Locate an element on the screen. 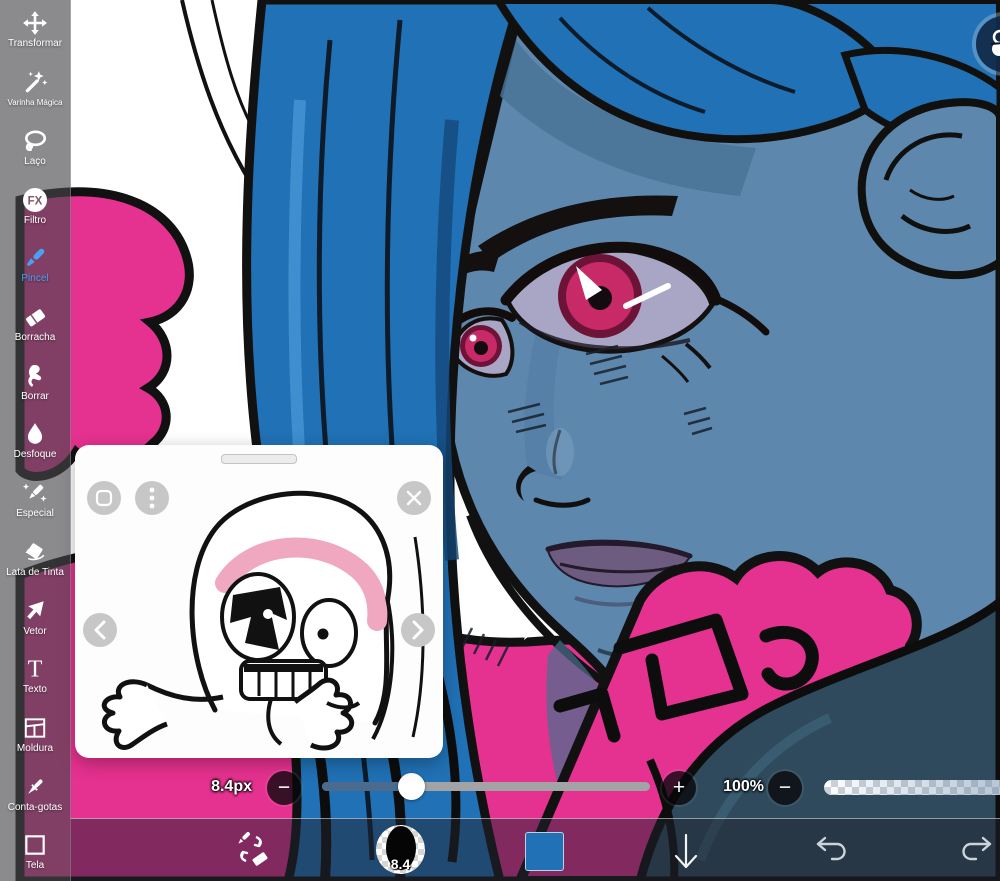 Image resolution: width=1000 pixels, height=881 pixels. fx-filter-icon: FX is located at coordinates (35, 200).